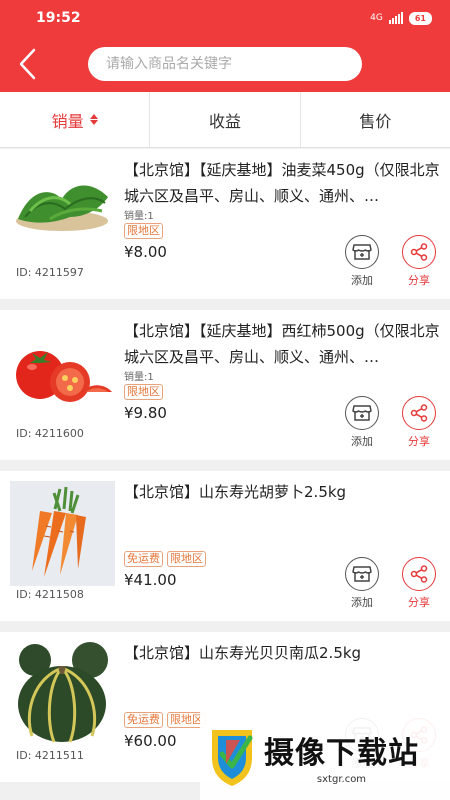  I want to click on pumpkin-image, so click(63, 692).